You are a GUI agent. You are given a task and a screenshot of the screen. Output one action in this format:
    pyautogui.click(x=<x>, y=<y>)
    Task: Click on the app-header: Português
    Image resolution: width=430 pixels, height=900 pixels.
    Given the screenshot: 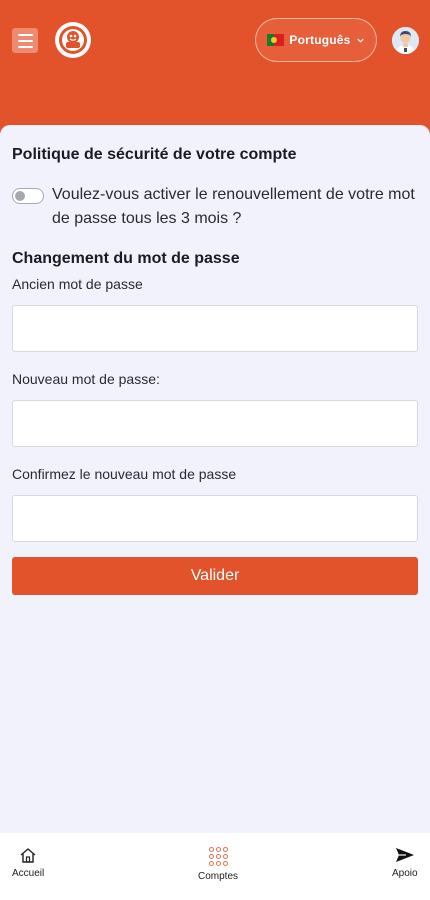 What is the action you would take?
    pyautogui.click(x=215, y=62)
    